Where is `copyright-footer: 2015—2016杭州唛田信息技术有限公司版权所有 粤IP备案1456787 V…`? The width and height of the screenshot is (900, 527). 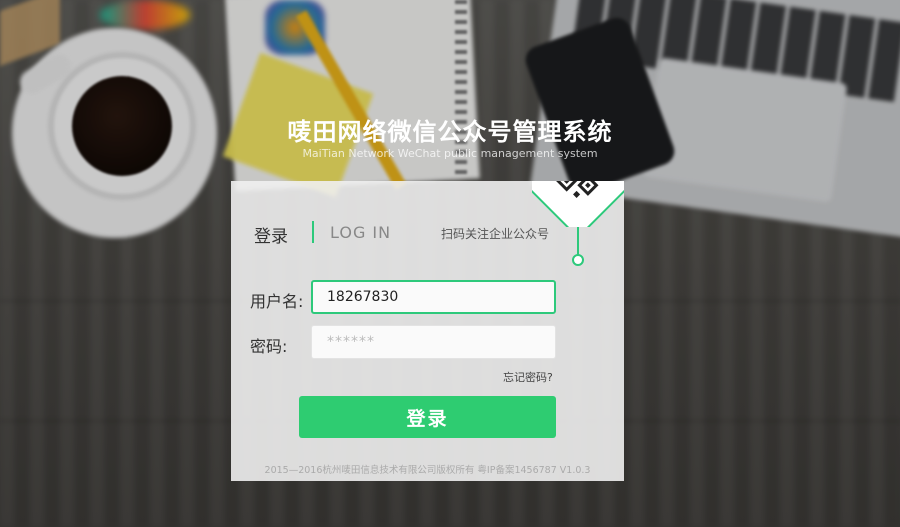
copyright-footer: 2015—2016杭州唛田信息技术有限公司版权所有 粤IP备案1456787 V… is located at coordinates (427, 470).